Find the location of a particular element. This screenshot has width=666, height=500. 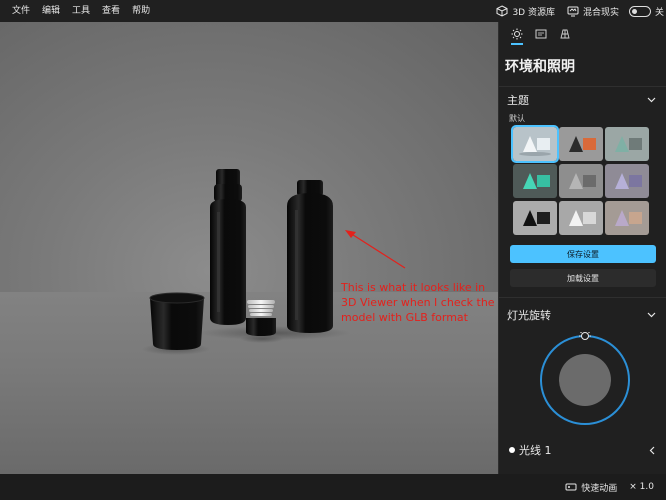

mixed-reality-icon is located at coordinates (573, 11).